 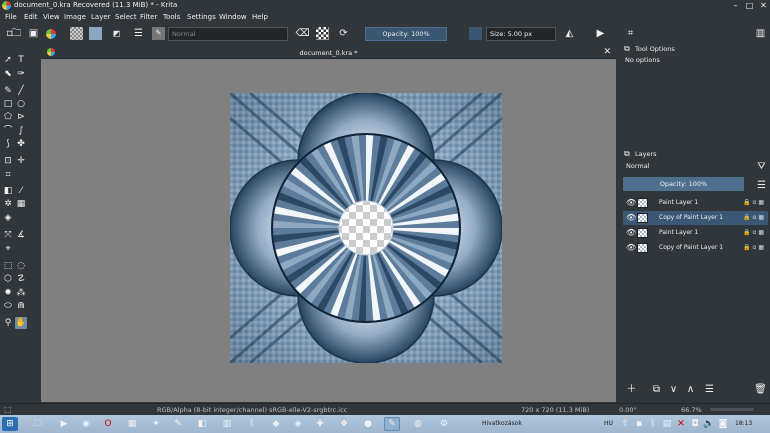 I want to click on app-icon: ❖, so click(x=344, y=424).